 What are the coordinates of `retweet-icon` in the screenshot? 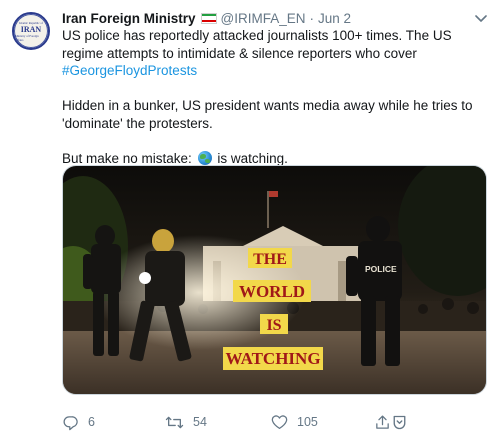 It's located at (174, 422).